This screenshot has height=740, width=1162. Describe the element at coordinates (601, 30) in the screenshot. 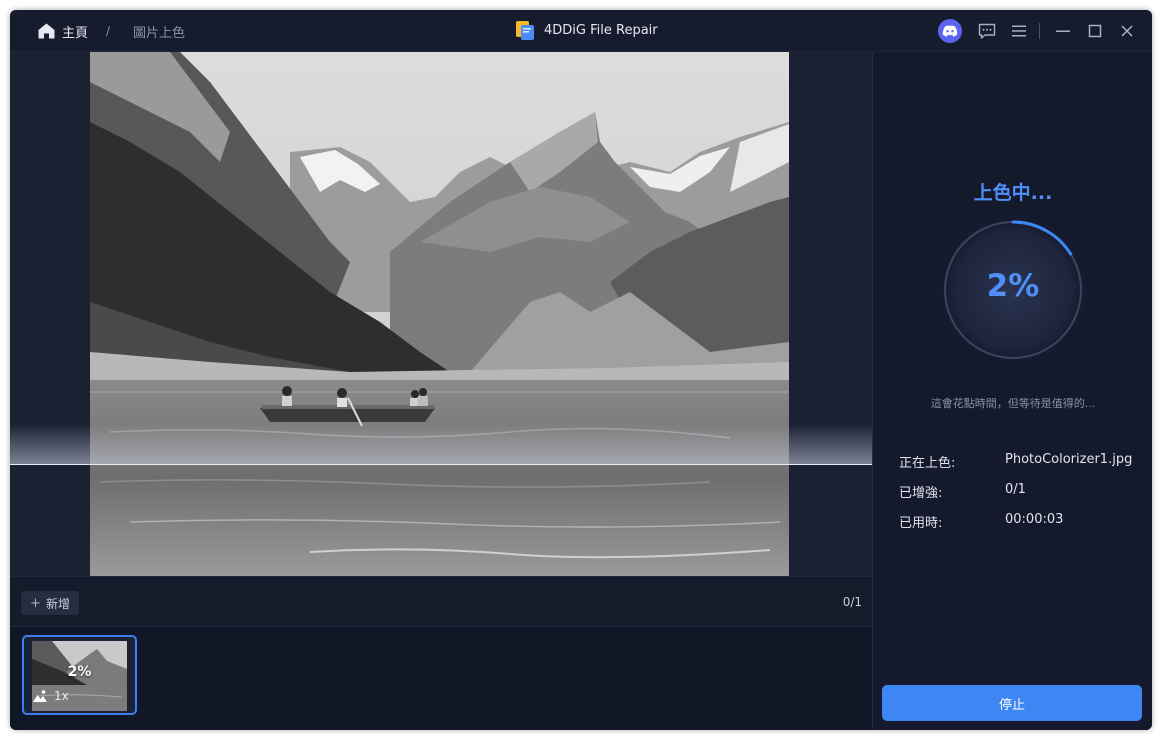

I see `app-title: 4DDiG File Repair` at that location.